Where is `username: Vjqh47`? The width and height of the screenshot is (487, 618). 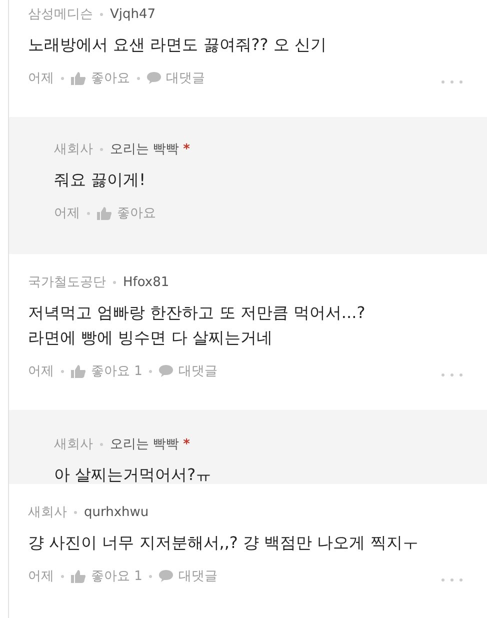
username: Vjqh47 is located at coordinates (133, 14).